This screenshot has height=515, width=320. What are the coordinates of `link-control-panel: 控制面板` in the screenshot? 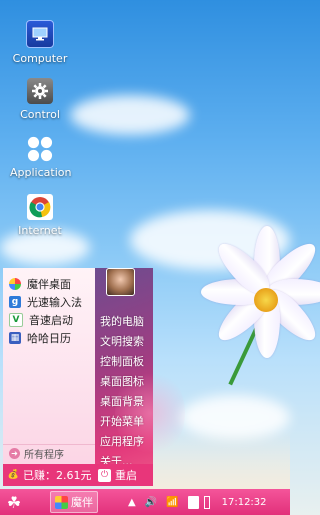 It's located at (122, 362).